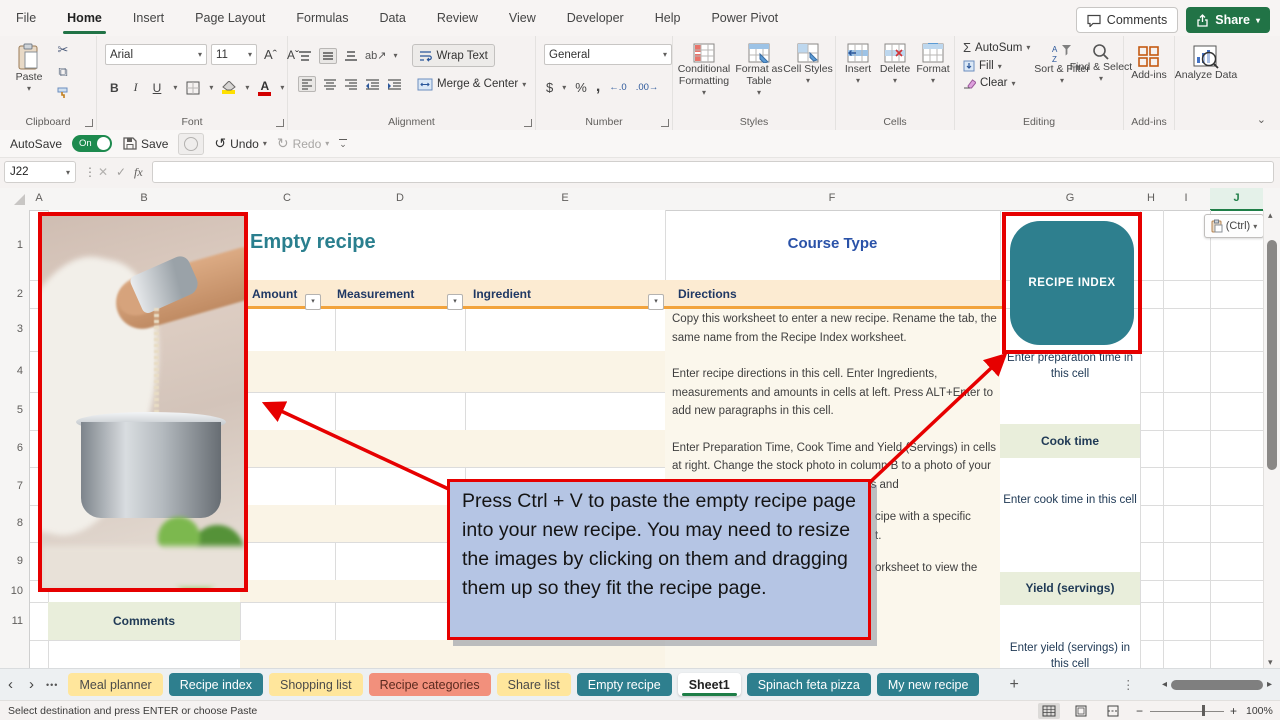 The width and height of the screenshot is (1280, 720). What do you see at coordinates (457, 18) in the screenshot?
I see `tab-review: Review` at bounding box center [457, 18].